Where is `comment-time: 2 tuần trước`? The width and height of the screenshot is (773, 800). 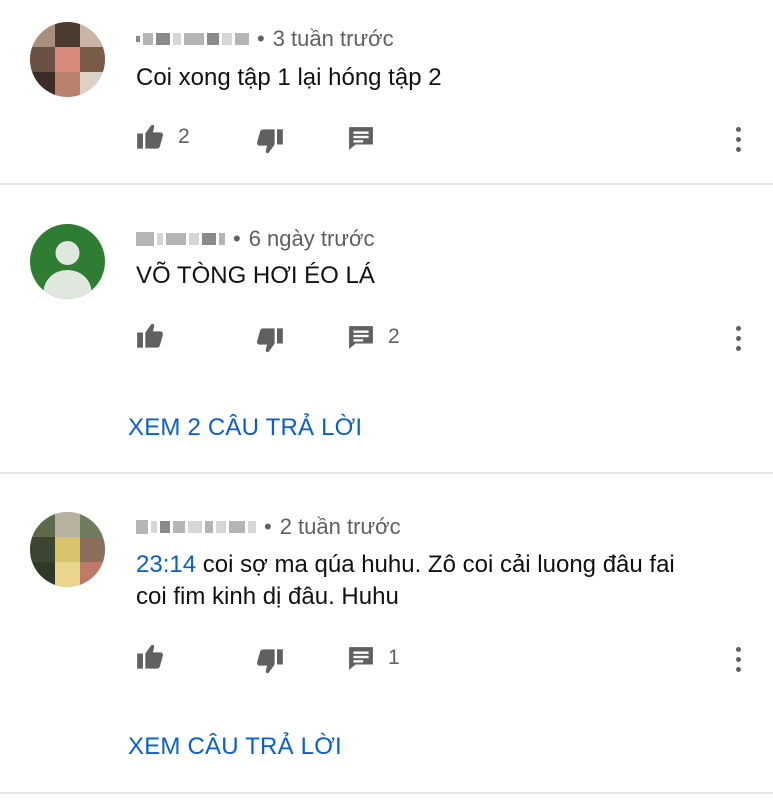
comment-time: 2 tuần trước is located at coordinates (340, 527).